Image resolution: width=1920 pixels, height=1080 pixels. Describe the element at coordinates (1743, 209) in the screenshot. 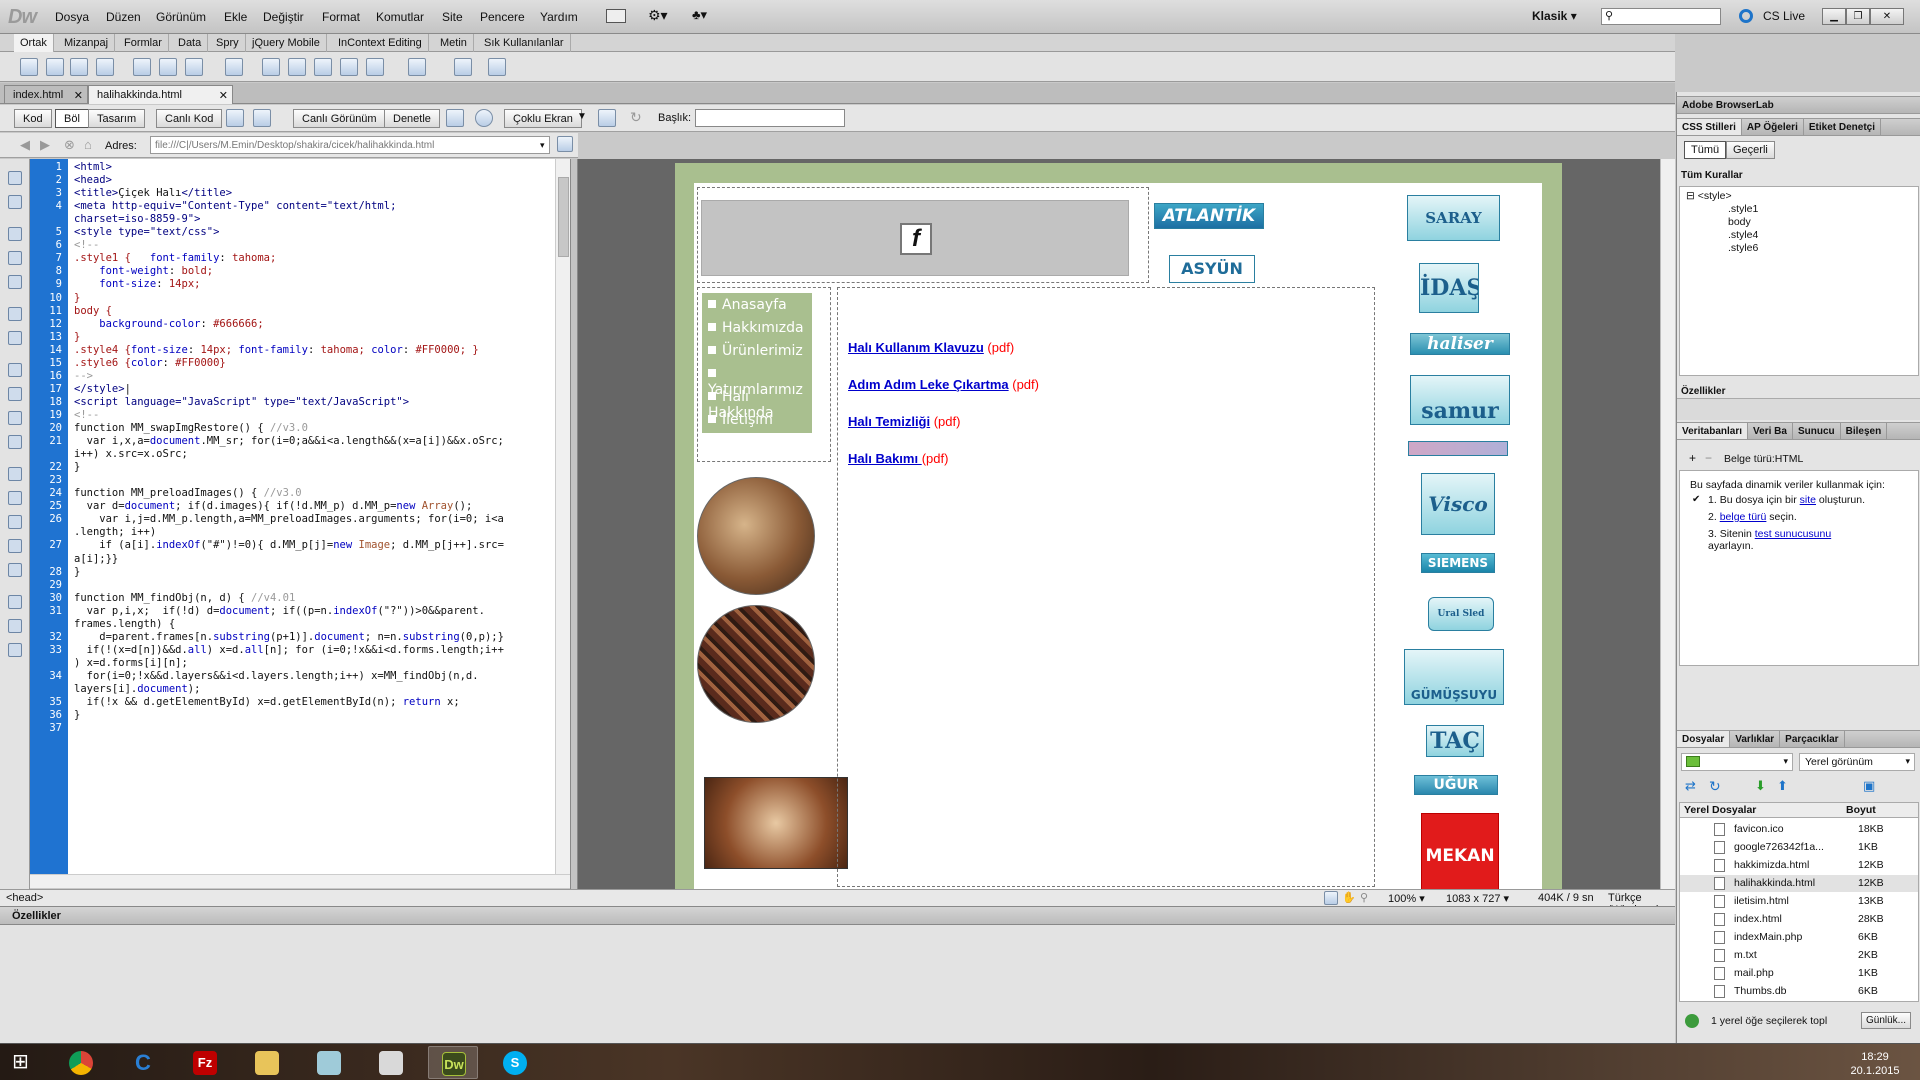

I see `rule-style1: .style1` at that location.